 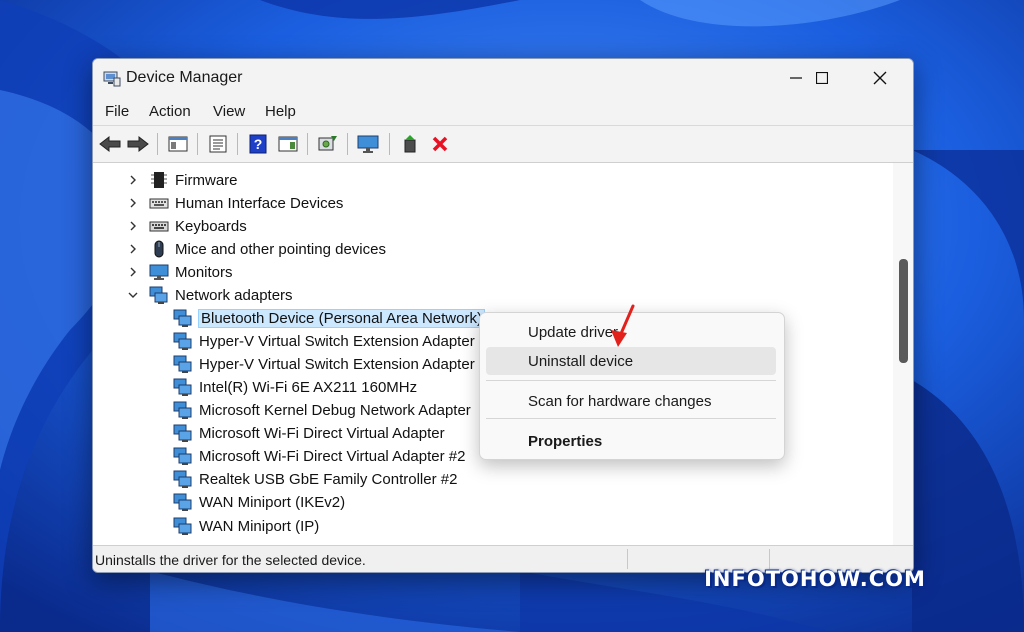 I want to click on menu-file: File, so click(x=117, y=111).